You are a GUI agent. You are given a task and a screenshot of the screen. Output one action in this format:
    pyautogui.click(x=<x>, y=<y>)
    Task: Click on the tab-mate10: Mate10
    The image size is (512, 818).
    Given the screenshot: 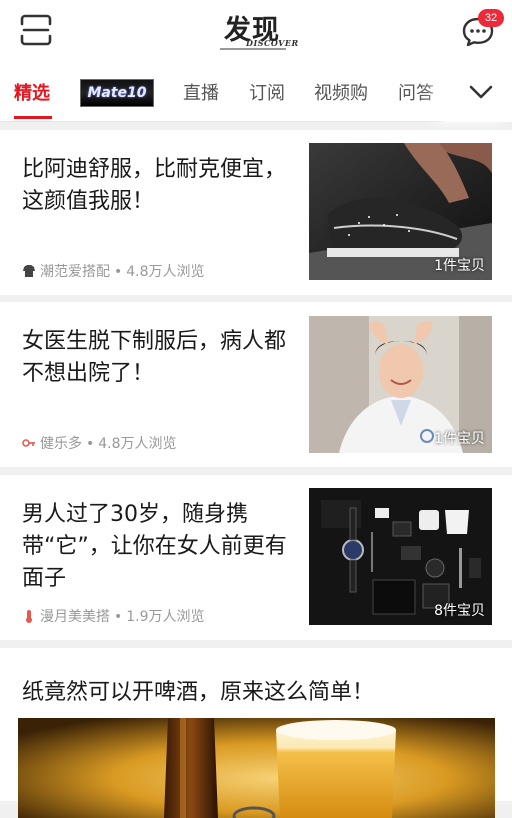 What is the action you would take?
    pyautogui.click(x=117, y=93)
    